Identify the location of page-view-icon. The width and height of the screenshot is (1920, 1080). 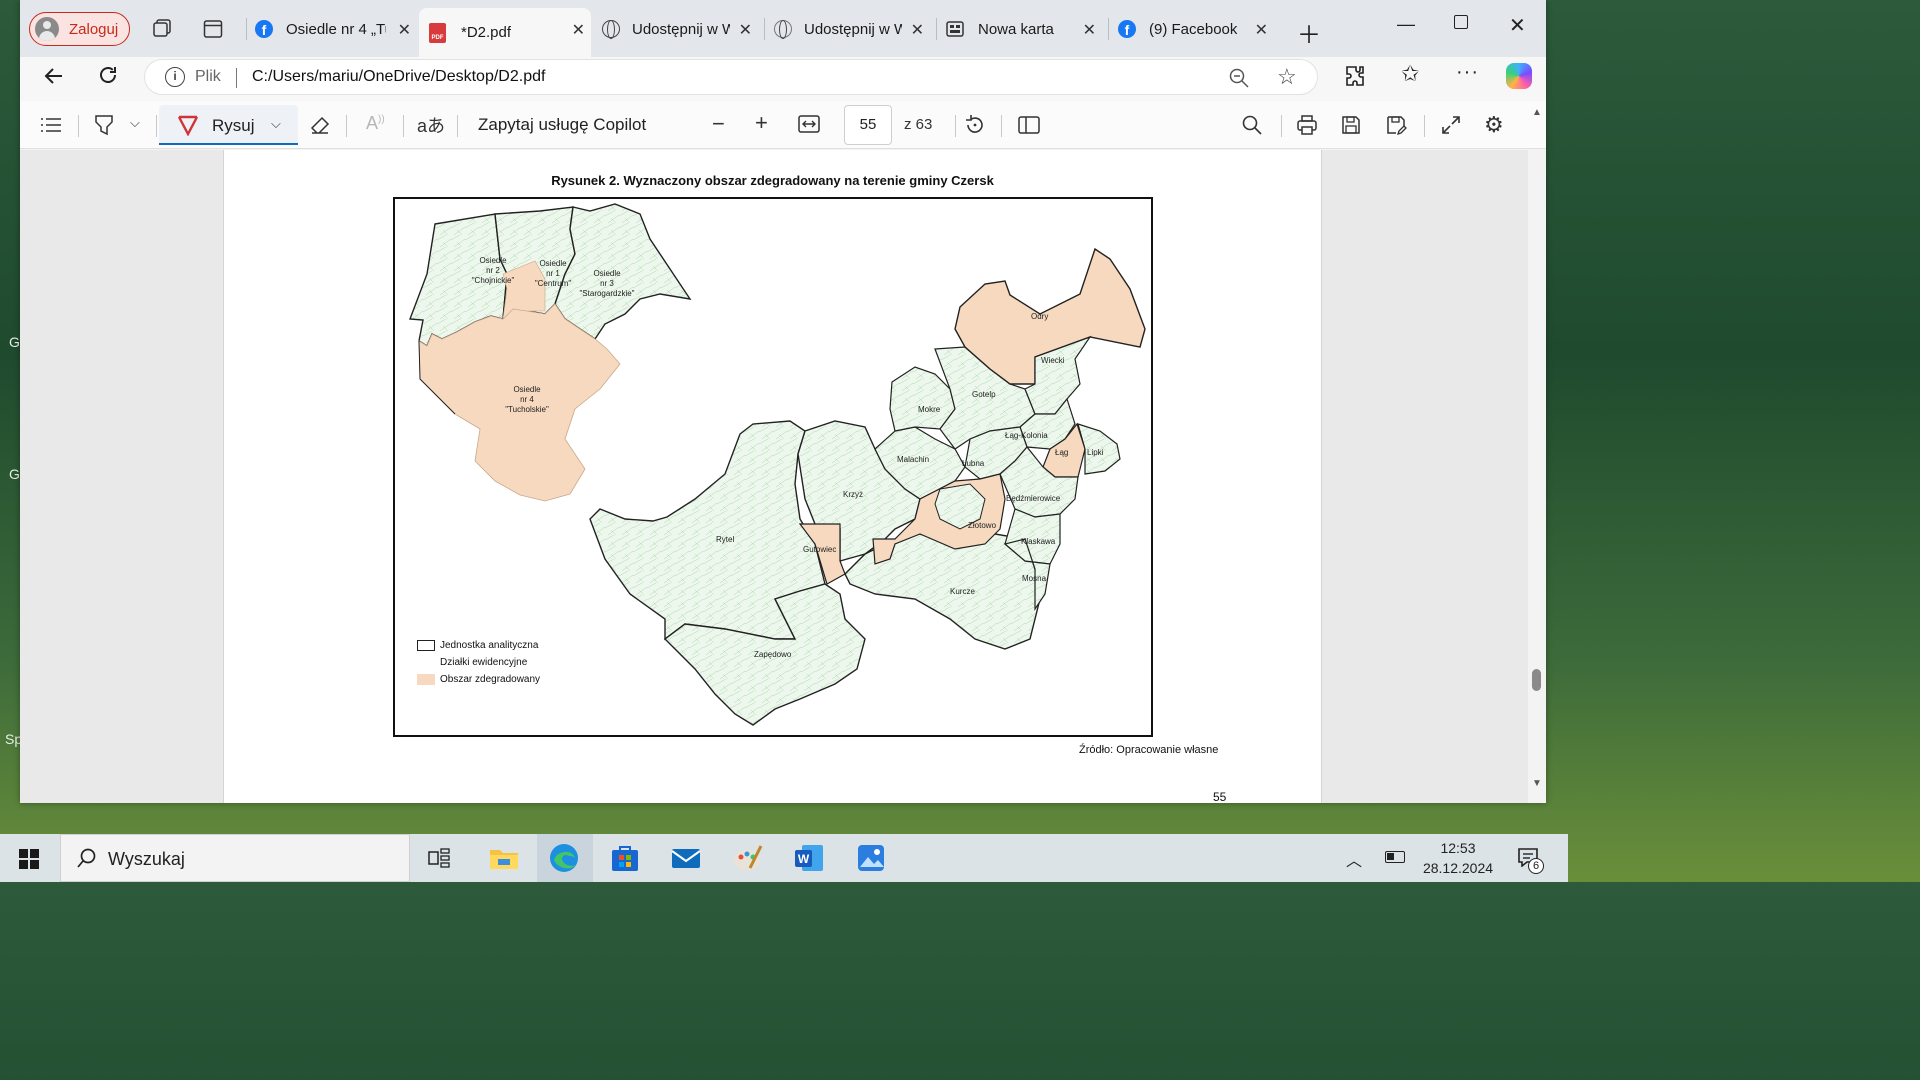
(1029, 125).